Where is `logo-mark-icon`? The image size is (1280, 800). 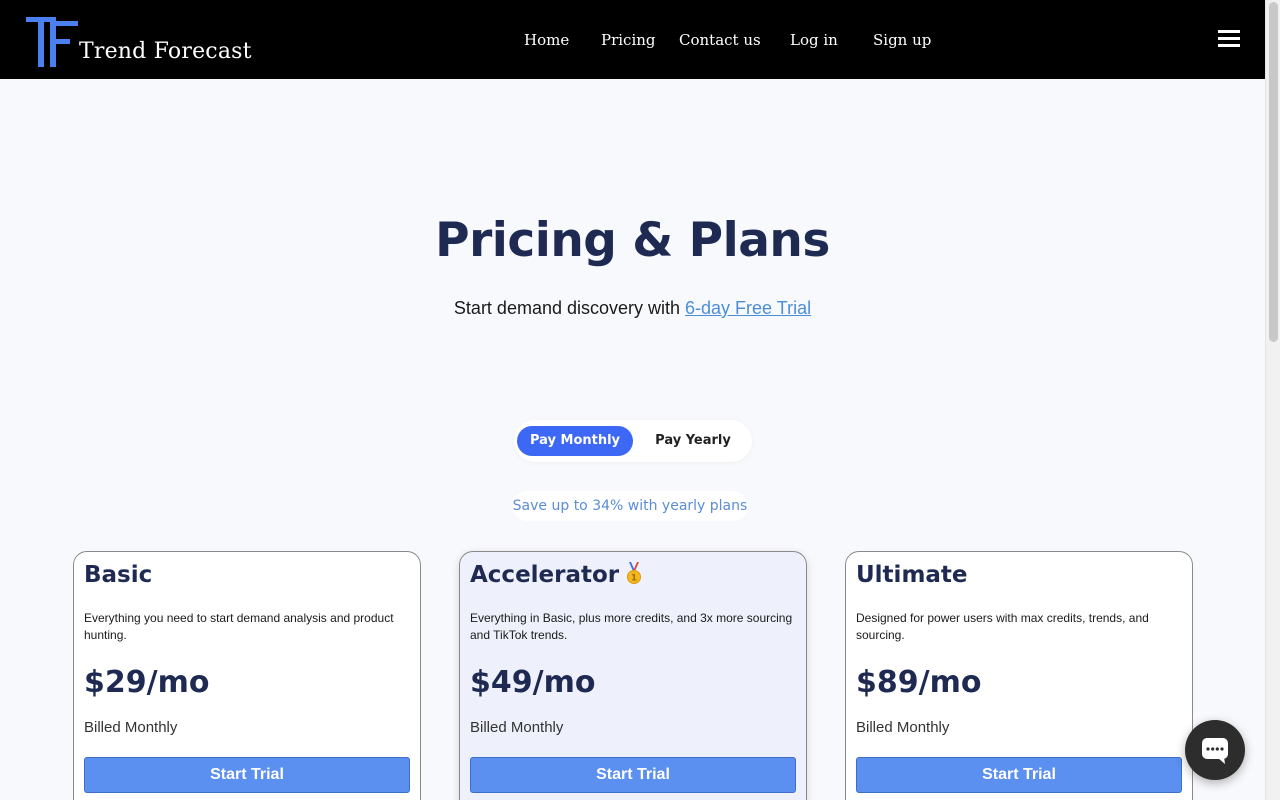 logo-mark-icon is located at coordinates (52, 42).